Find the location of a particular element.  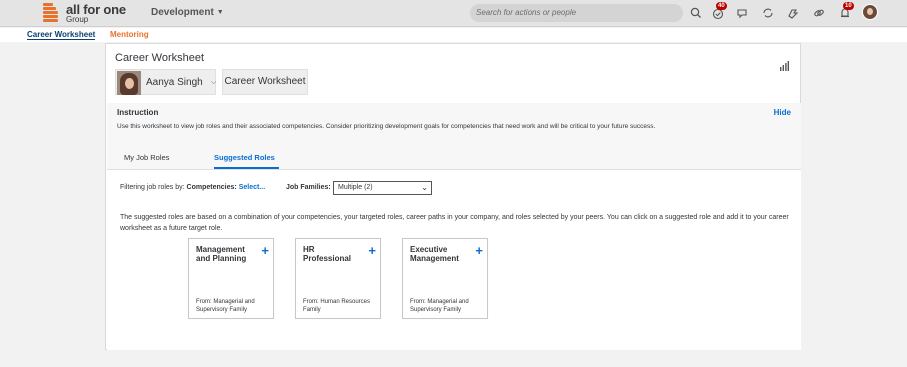

sub-navigation: Career Worksheet Mentoring is located at coordinates (453, 35).